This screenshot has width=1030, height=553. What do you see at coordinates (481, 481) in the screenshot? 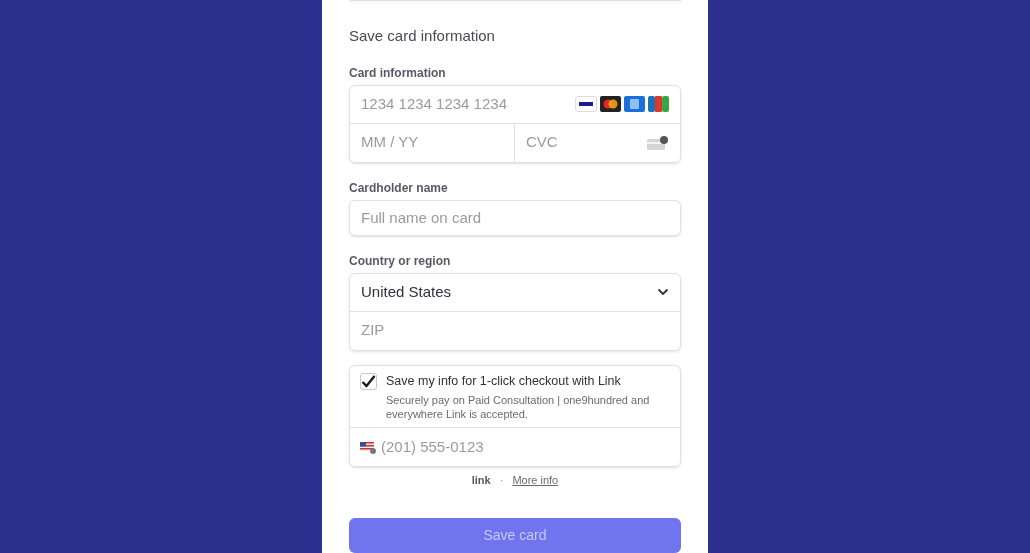
I see `link-logo: link` at bounding box center [481, 481].